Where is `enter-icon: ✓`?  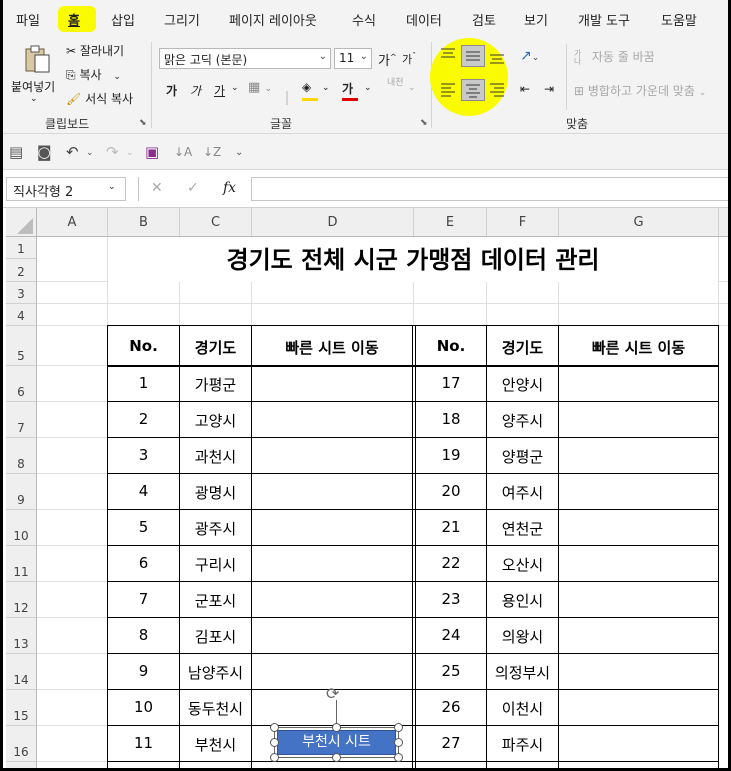 enter-icon: ✓ is located at coordinates (193, 188).